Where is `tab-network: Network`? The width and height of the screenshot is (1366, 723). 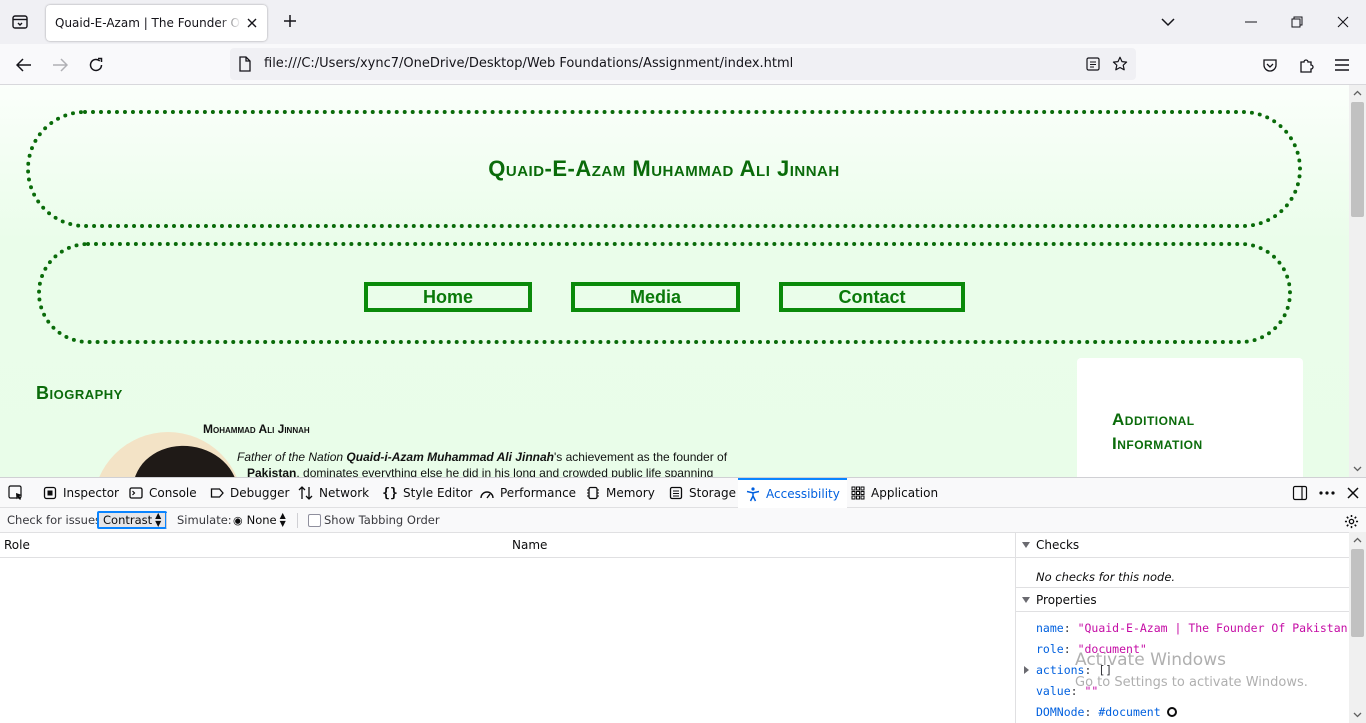
tab-network: Network is located at coordinates (333, 493).